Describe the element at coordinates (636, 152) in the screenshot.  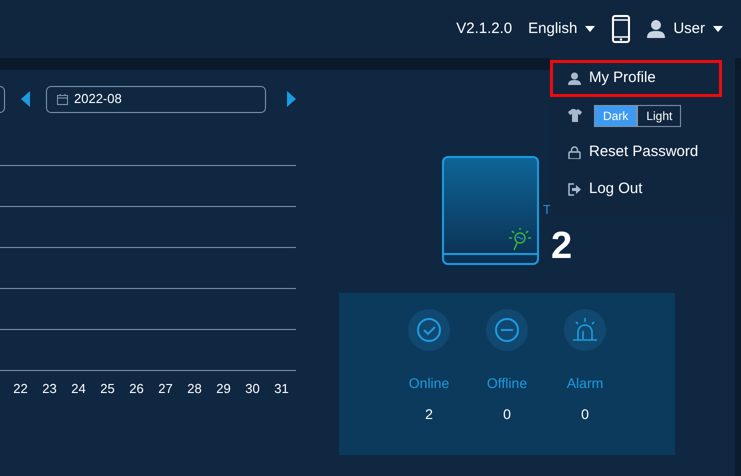
I see `menu-item: Reset Password` at that location.